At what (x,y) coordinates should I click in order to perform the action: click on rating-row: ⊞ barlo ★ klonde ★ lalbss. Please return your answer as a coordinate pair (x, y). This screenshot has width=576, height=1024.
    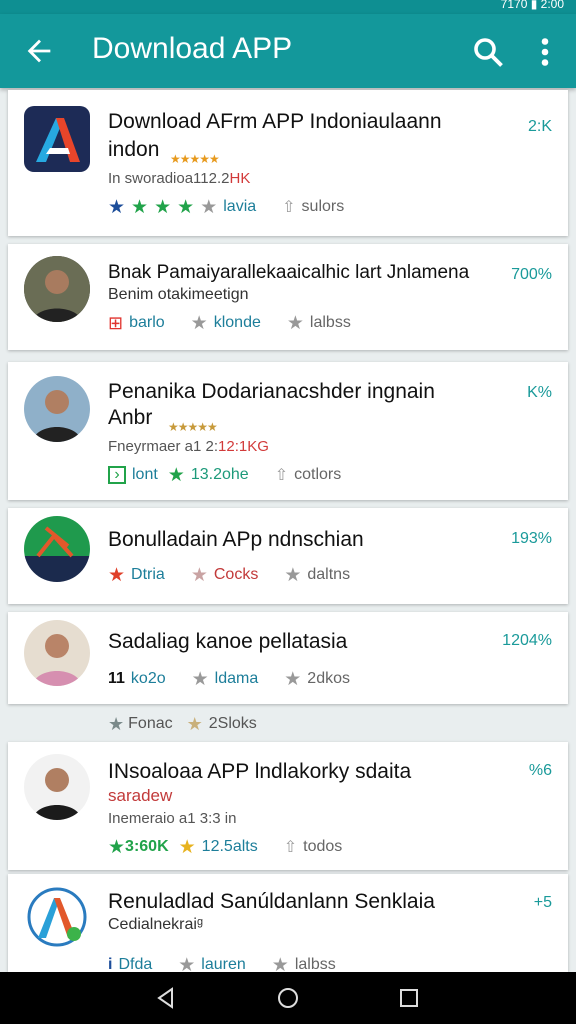
    Looking at the image, I should click on (229, 323).